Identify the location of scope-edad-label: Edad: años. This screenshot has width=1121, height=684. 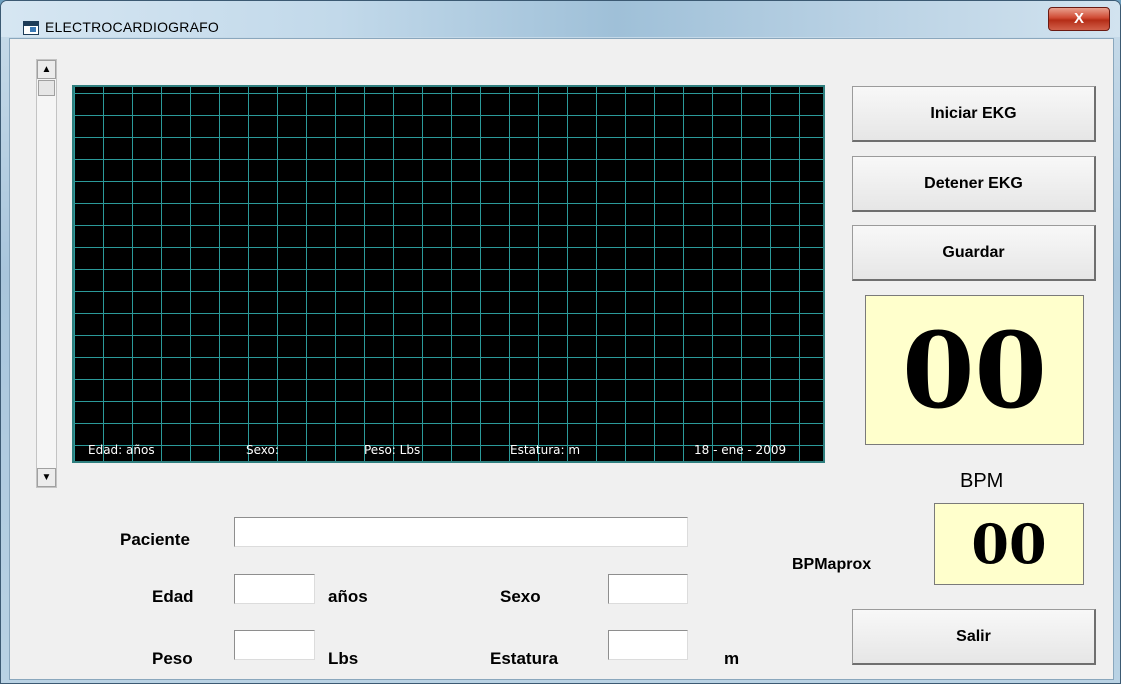
(121, 450).